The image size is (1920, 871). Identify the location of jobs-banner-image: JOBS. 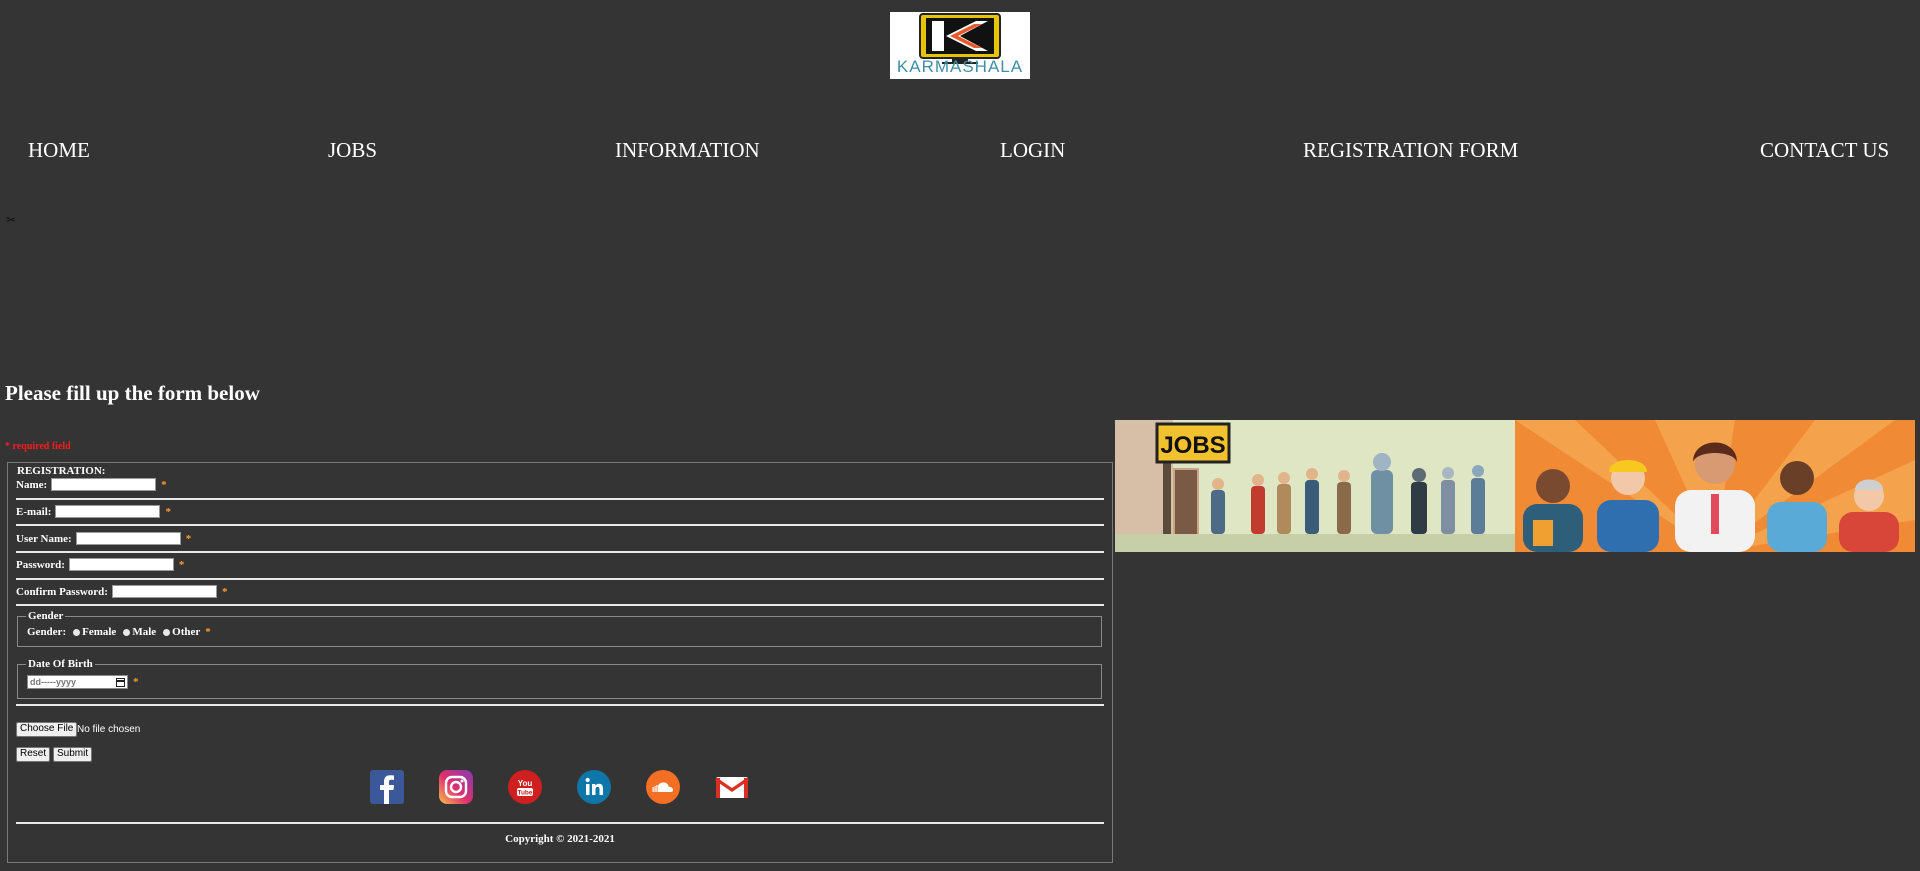
(1515, 486).